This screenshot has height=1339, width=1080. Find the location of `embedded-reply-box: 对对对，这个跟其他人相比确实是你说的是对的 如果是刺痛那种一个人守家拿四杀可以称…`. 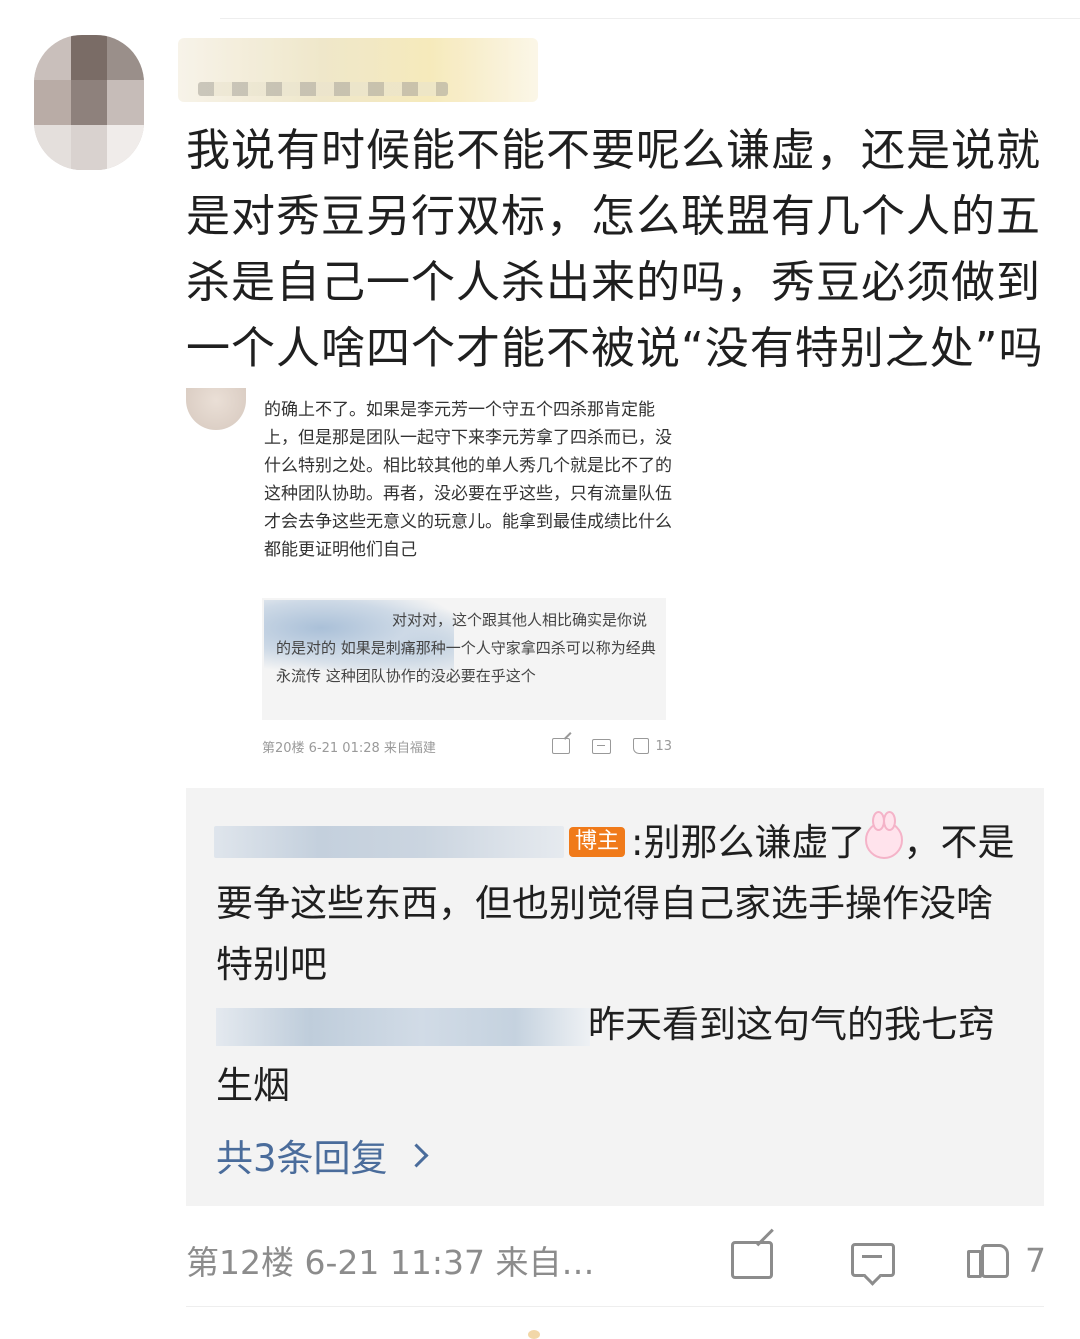

embedded-reply-box: 对对对，这个跟其他人相比确实是你说的是对的 如果是刺痛那种一个人守家拿四杀可以称… is located at coordinates (464, 659).